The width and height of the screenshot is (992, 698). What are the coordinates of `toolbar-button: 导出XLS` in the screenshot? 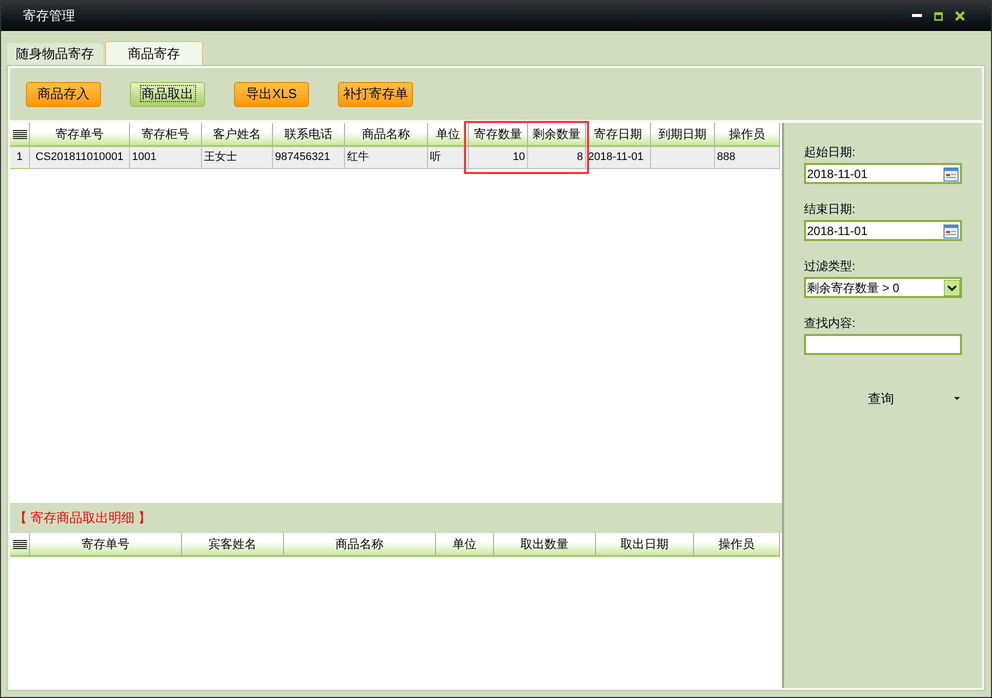 It's located at (271, 94).